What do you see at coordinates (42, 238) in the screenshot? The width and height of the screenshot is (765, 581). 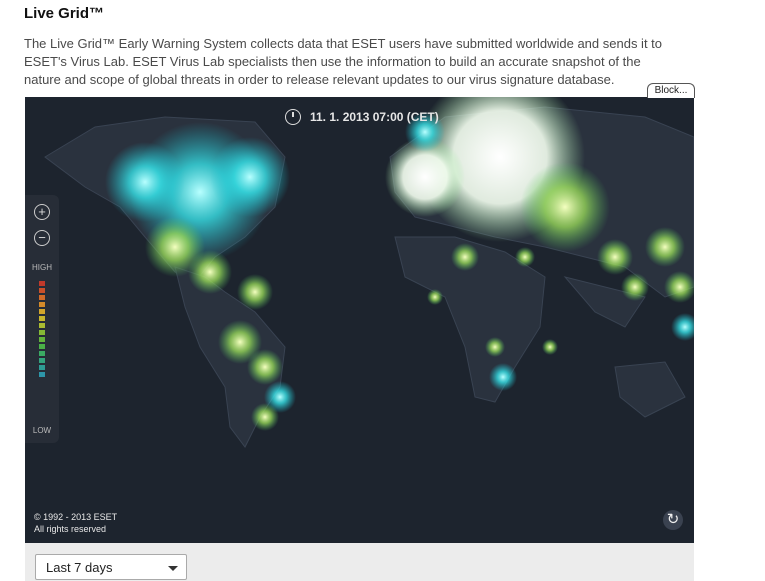 I see `zoom-out-button: −` at bounding box center [42, 238].